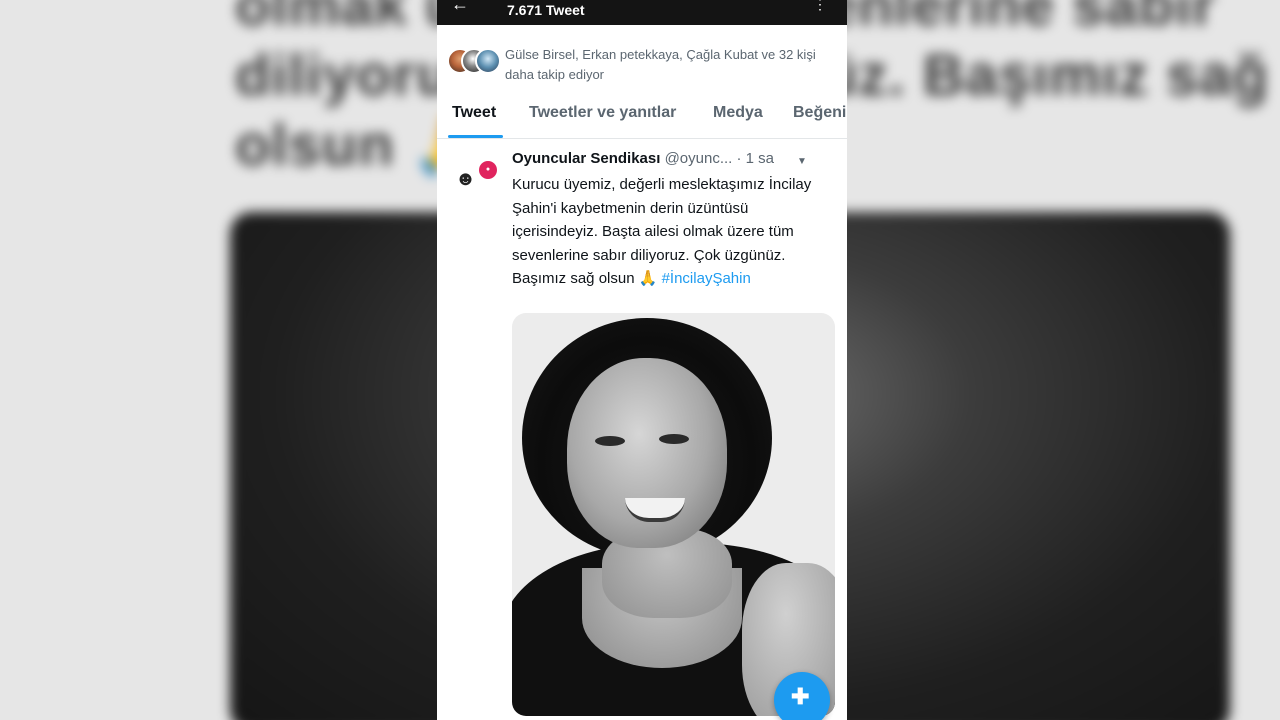  I want to click on avatar, so click(488, 61).